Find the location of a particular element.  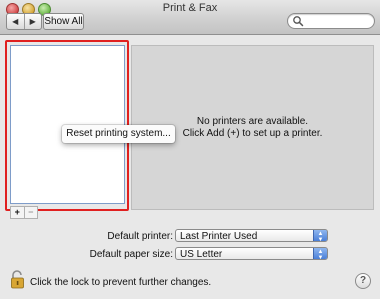

show-all-button: Show All is located at coordinates (63, 21).